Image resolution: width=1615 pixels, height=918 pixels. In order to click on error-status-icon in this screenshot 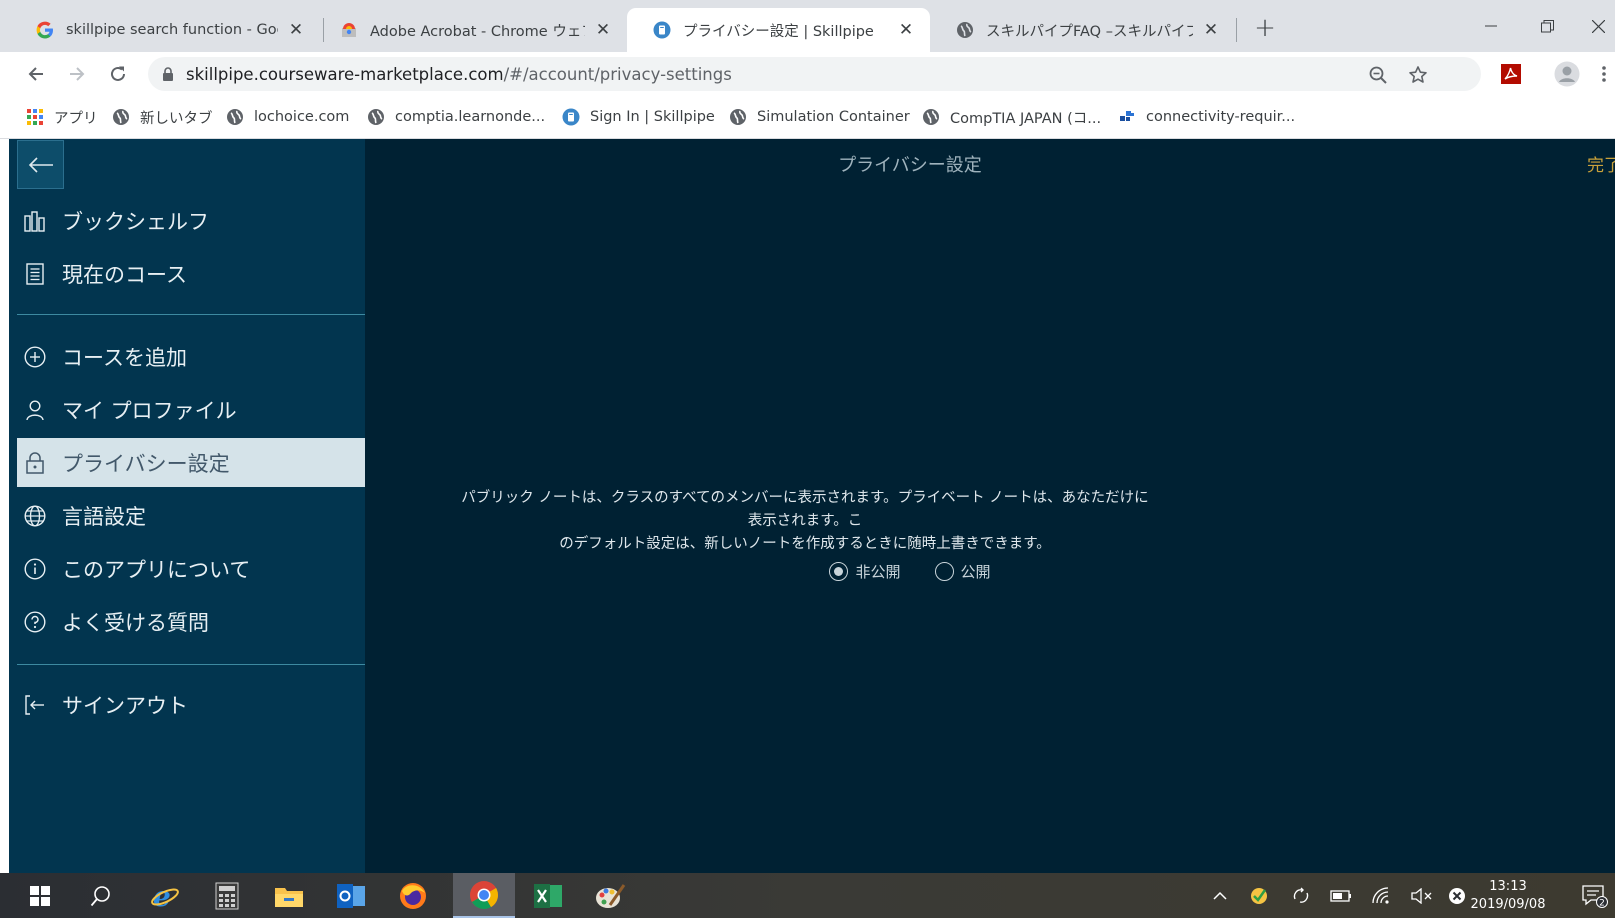, I will do `click(1457, 896)`.